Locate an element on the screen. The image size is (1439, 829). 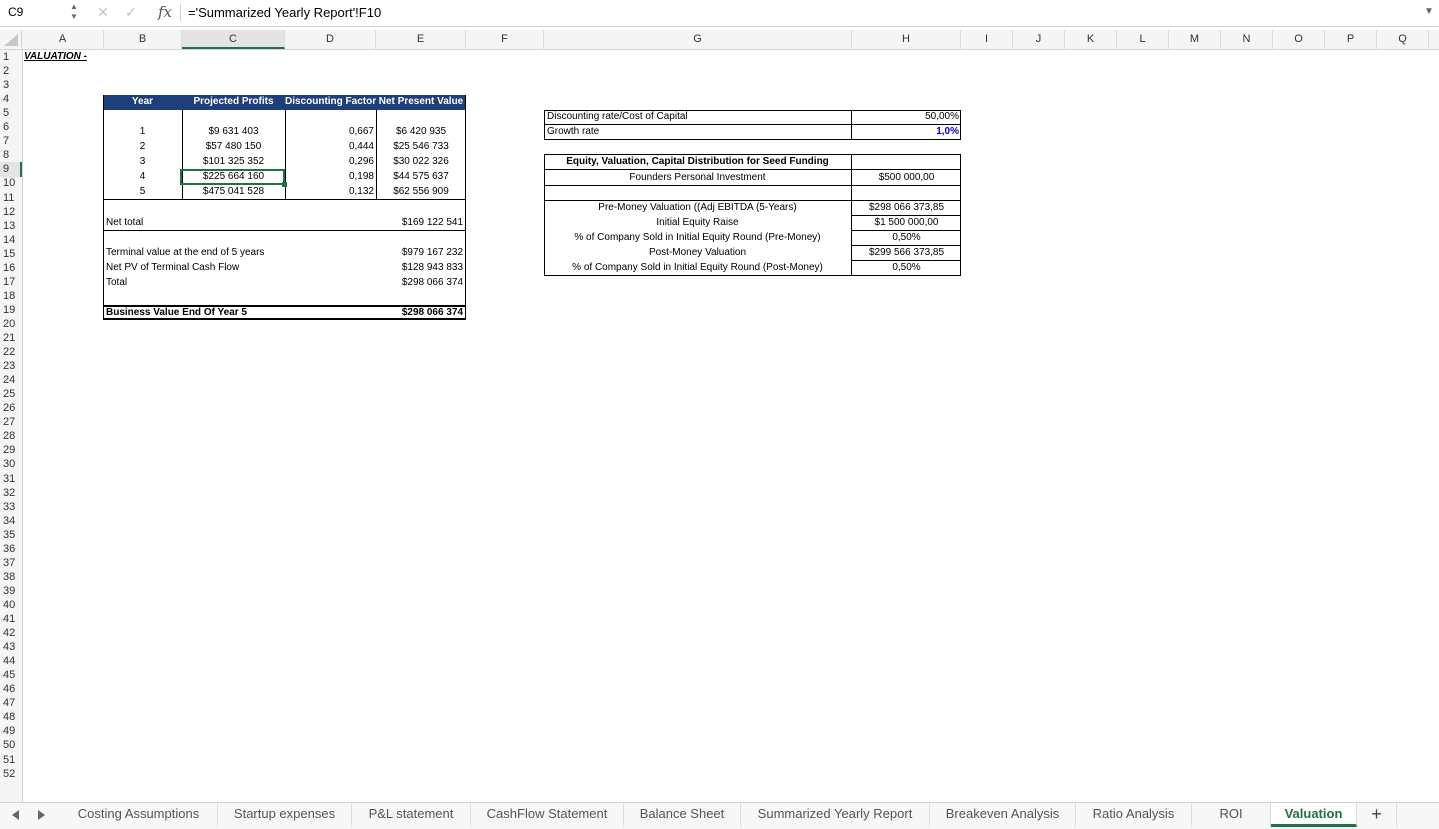
column-header: N is located at coordinates (1247, 39).